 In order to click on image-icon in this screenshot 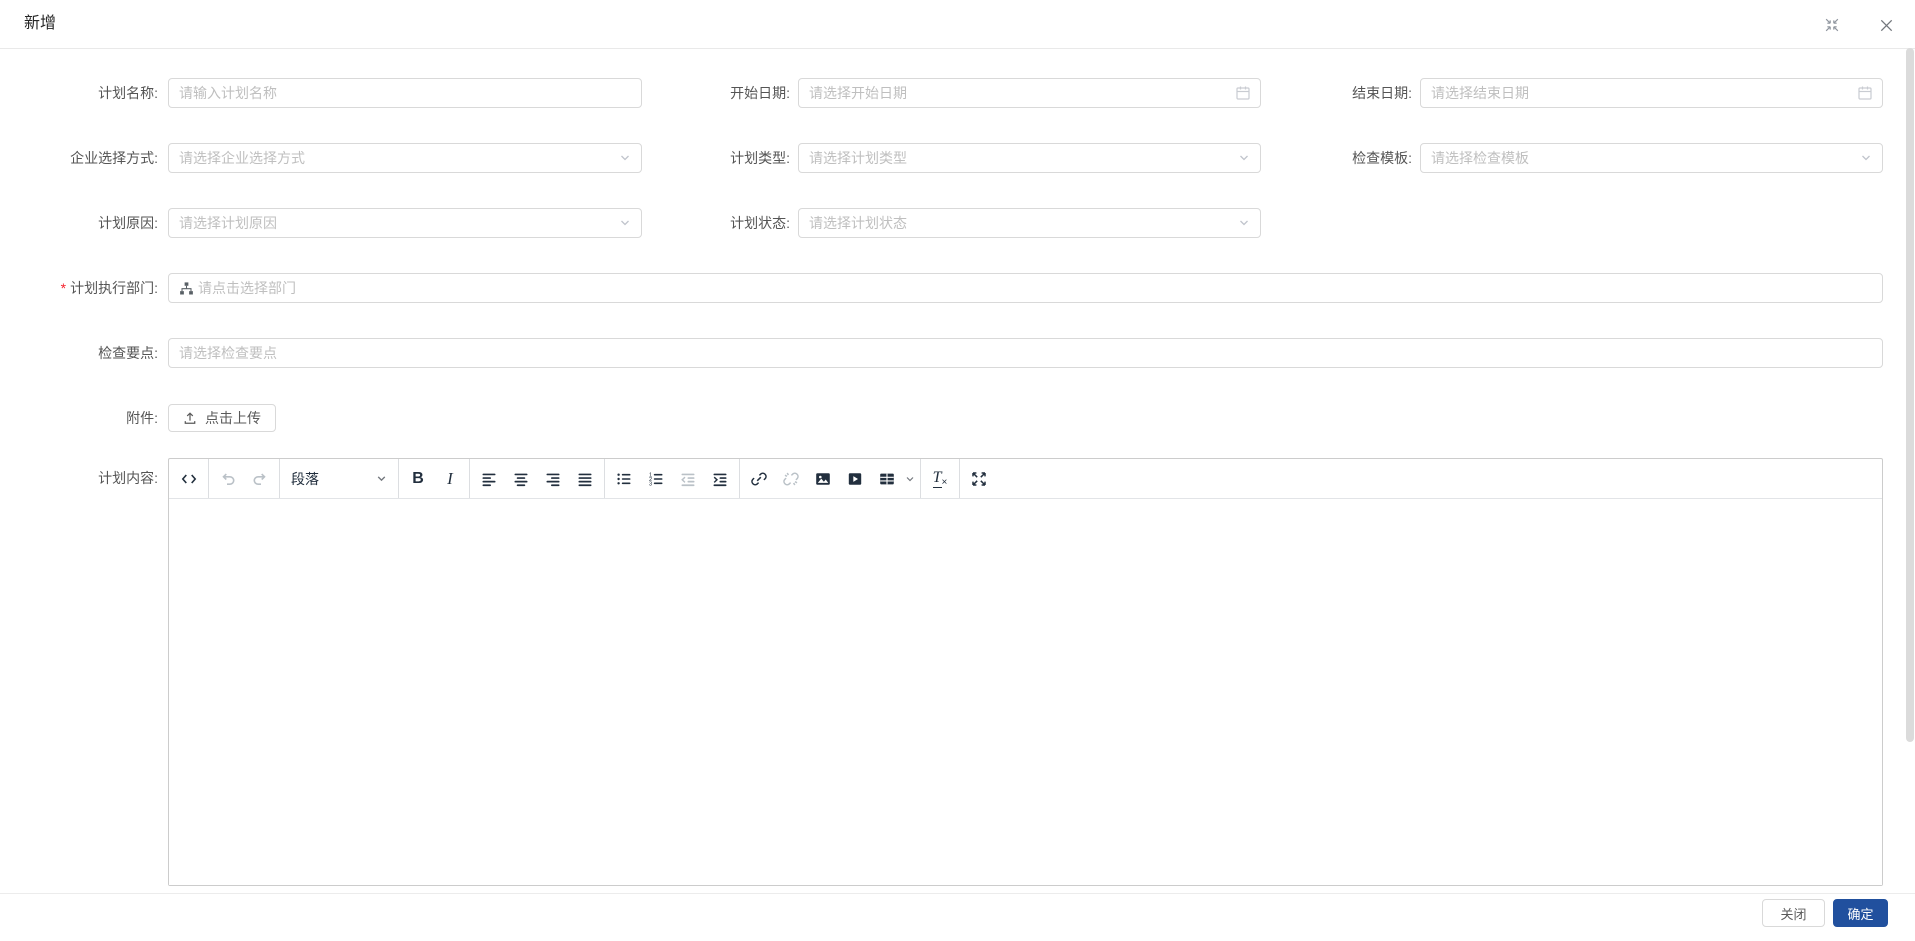, I will do `click(823, 479)`.